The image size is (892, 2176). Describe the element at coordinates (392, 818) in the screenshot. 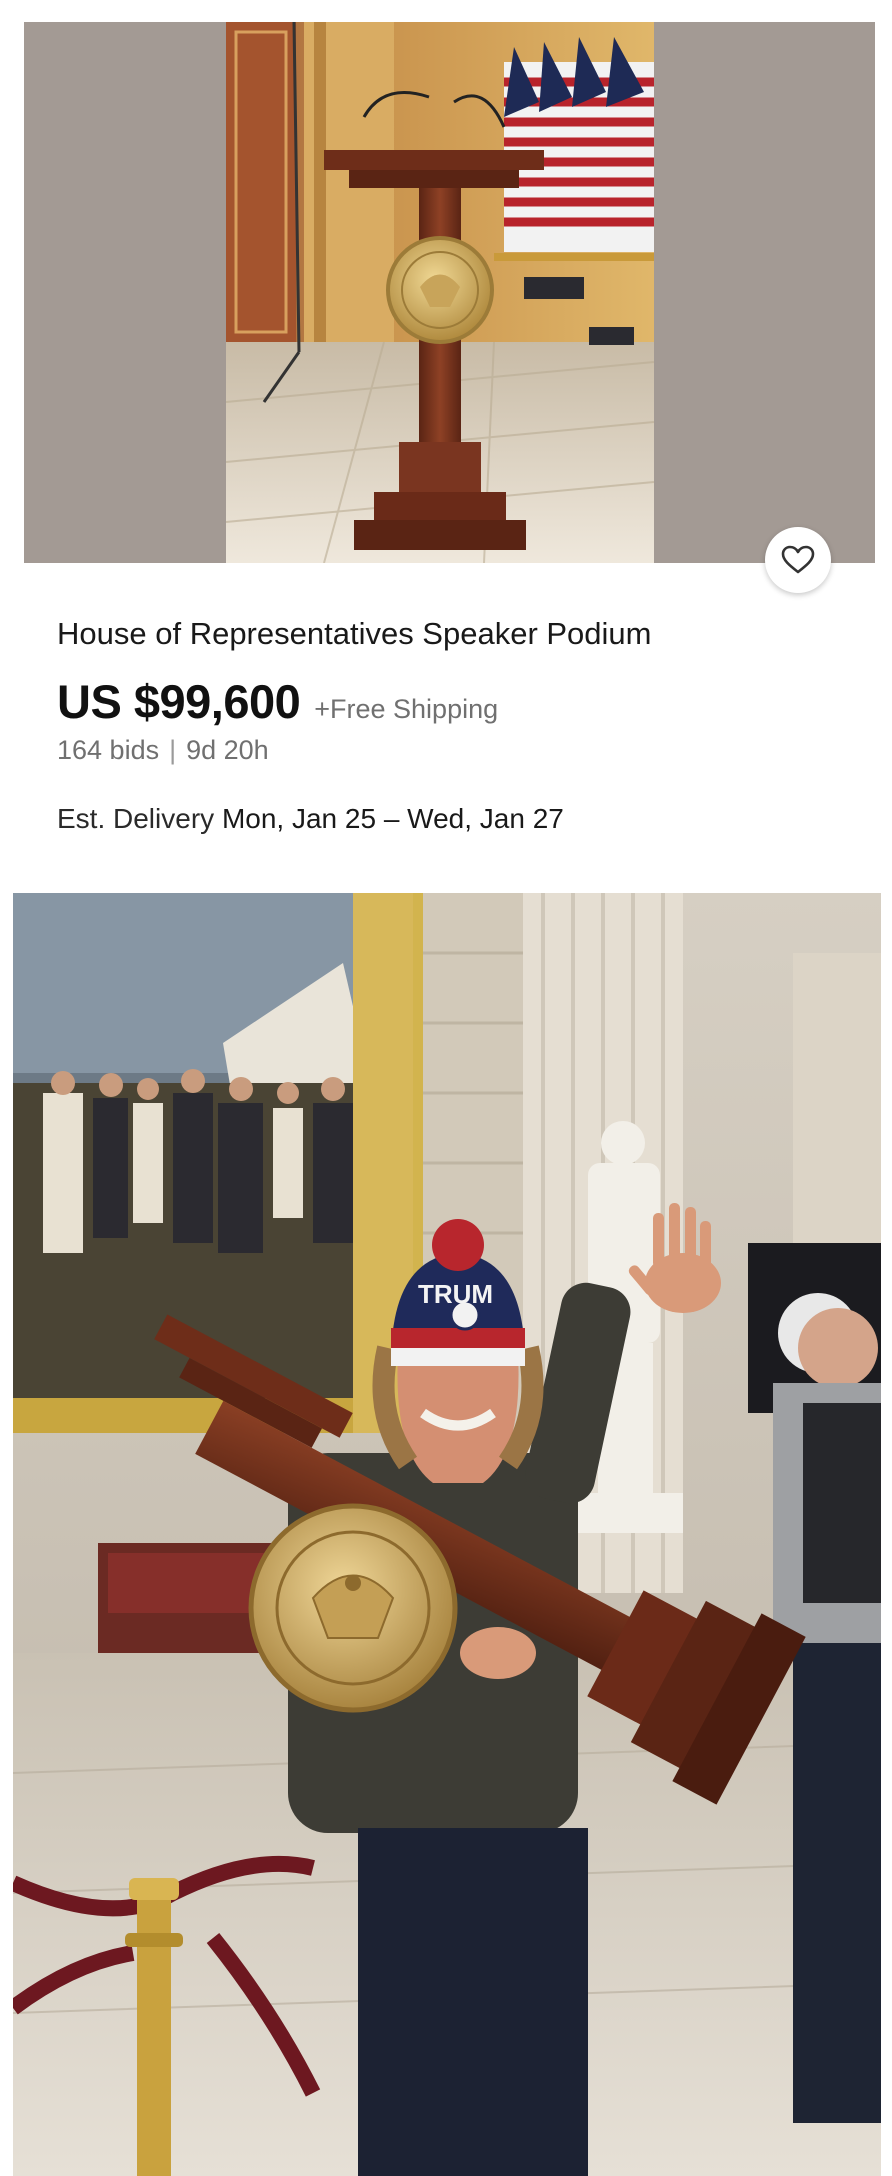

I see `delivery-dates: Mon, Jan 25 – Wed, Jan 27` at that location.